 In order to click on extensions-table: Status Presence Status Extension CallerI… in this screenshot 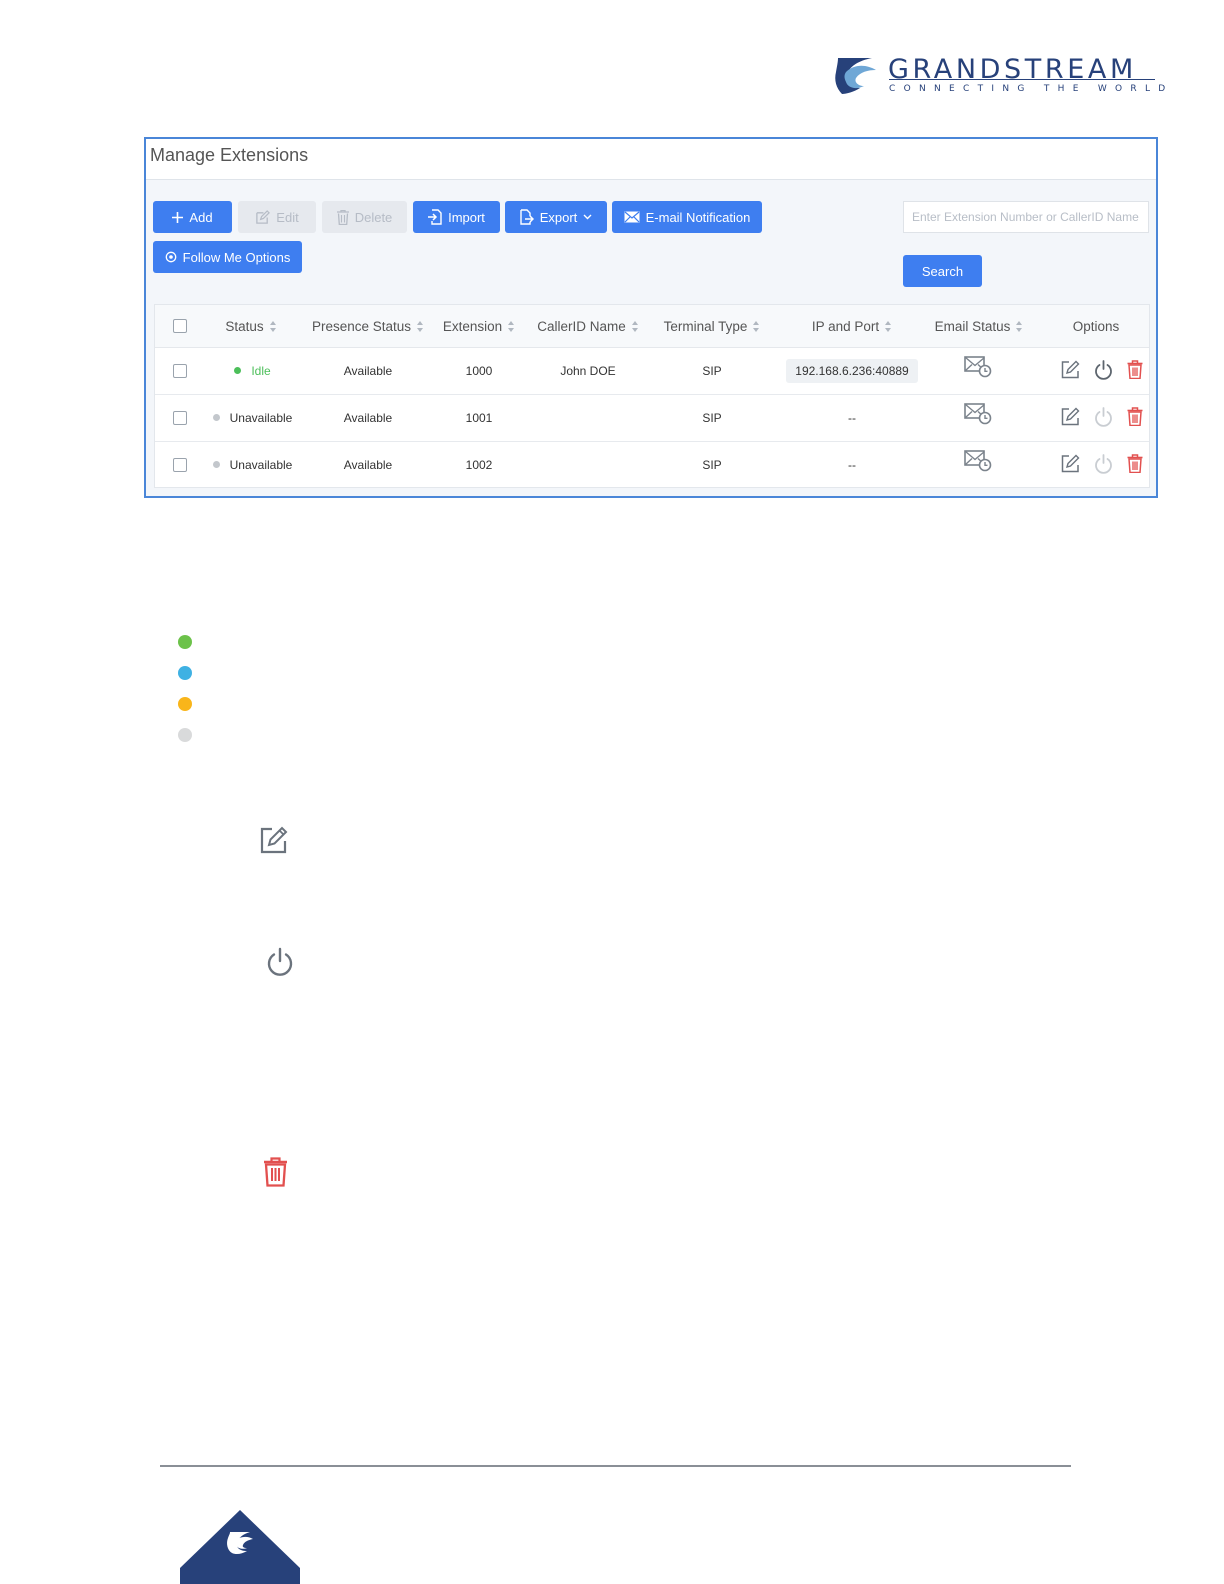, I will do `click(652, 396)`.